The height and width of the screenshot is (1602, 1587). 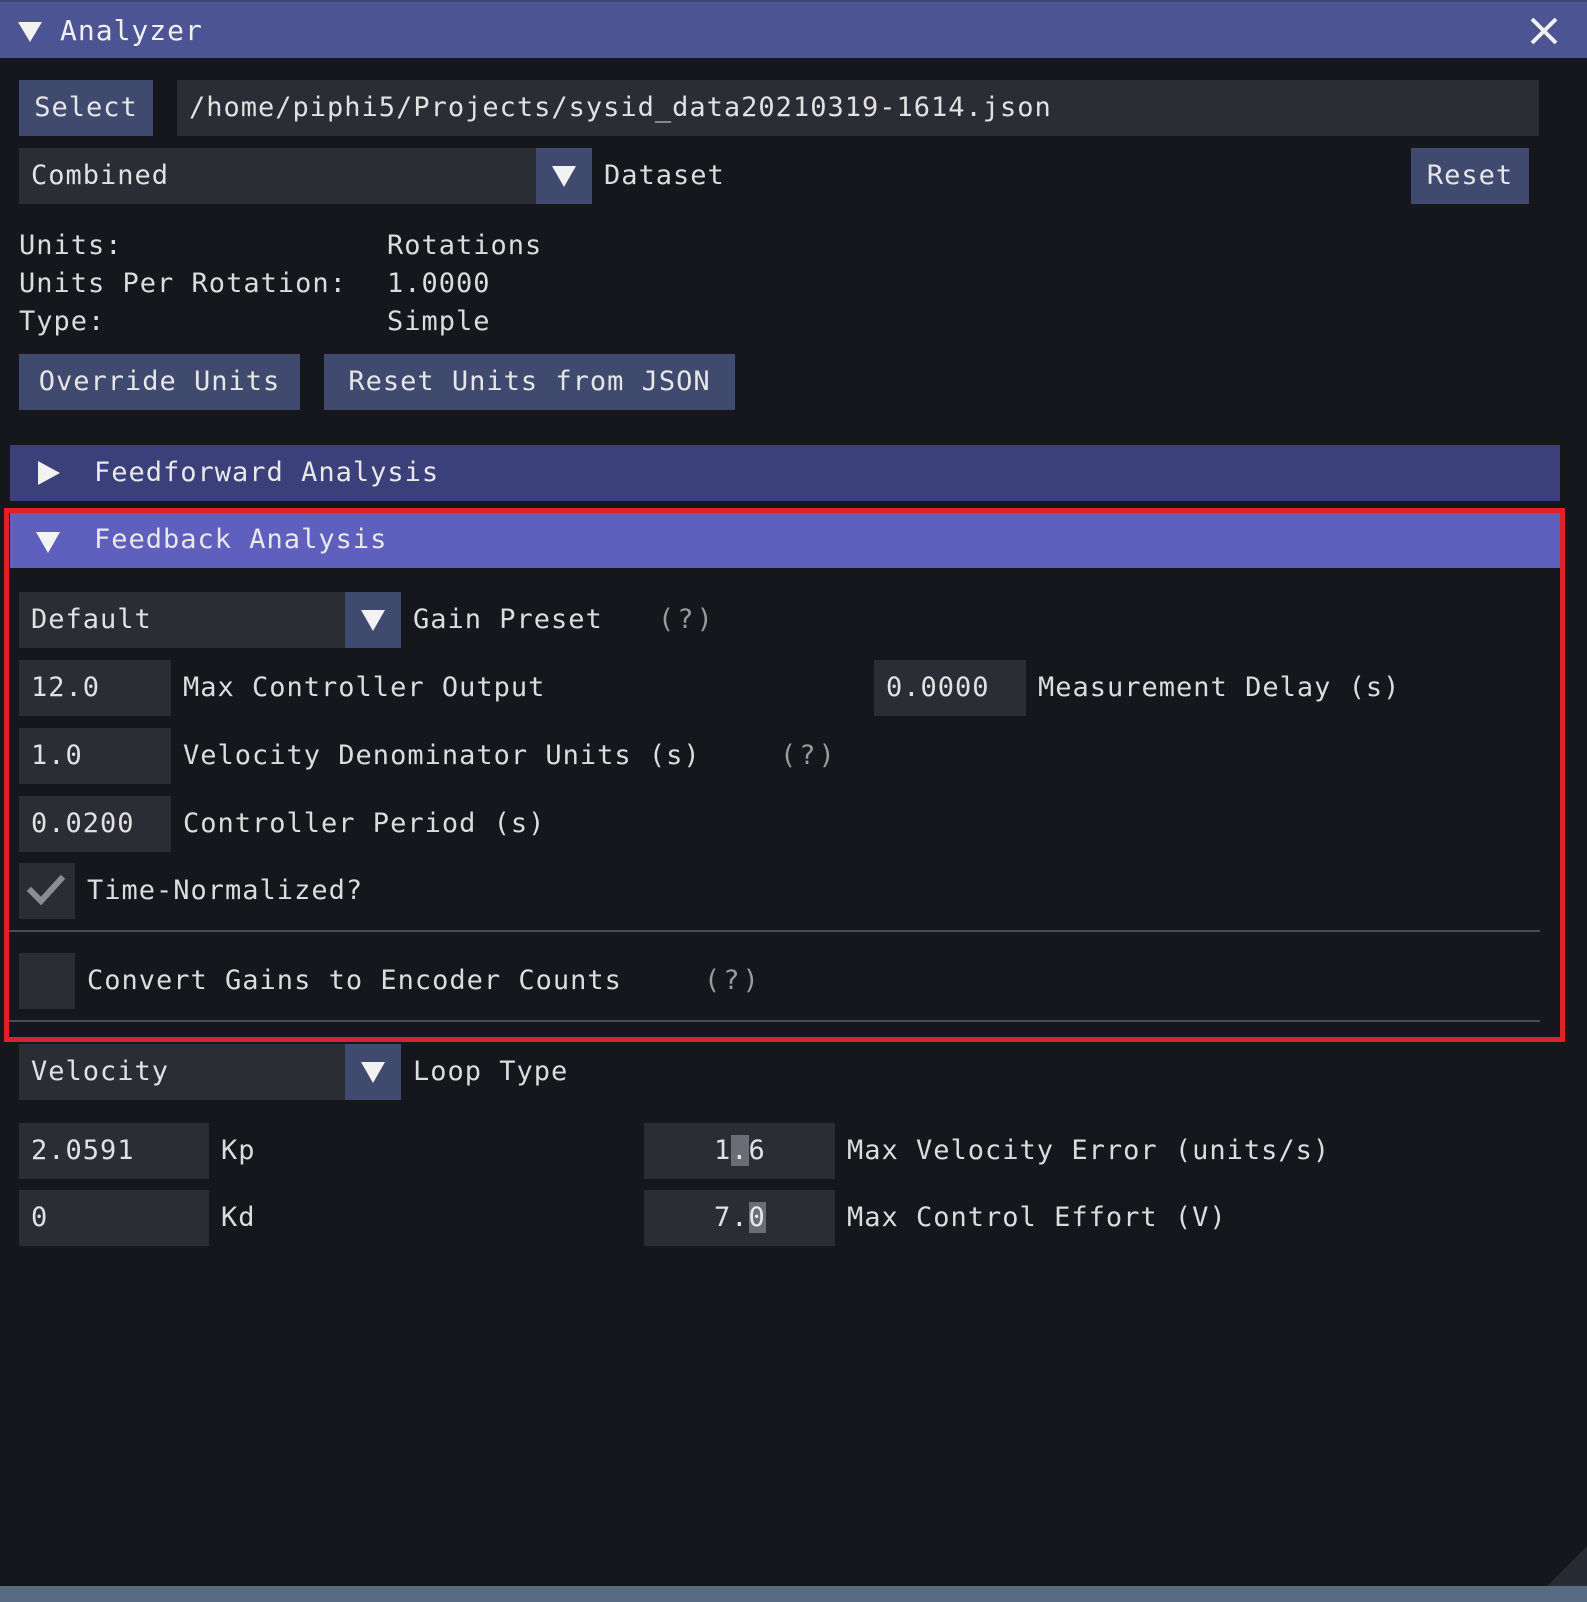 What do you see at coordinates (131, 30) in the screenshot?
I see `window-title: Analyzer` at bounding box center [131, 30].